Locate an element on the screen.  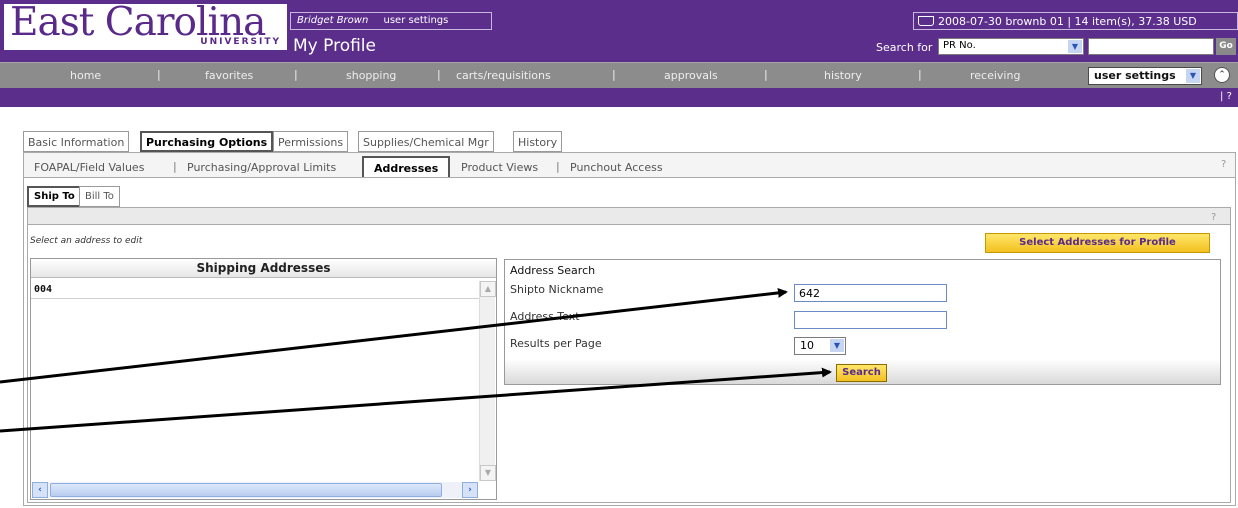
nav-item-favorites: favorites is located at coordinates (229, 75).